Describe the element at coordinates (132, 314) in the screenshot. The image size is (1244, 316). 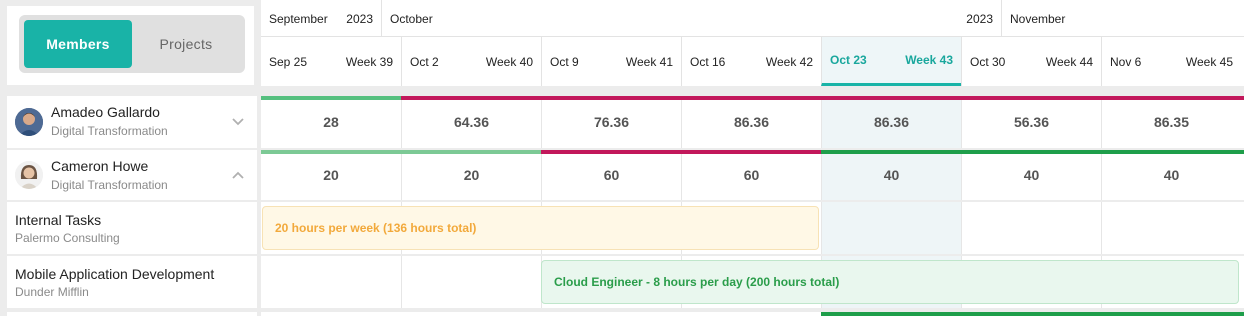
I see `next-row-left` at that location.